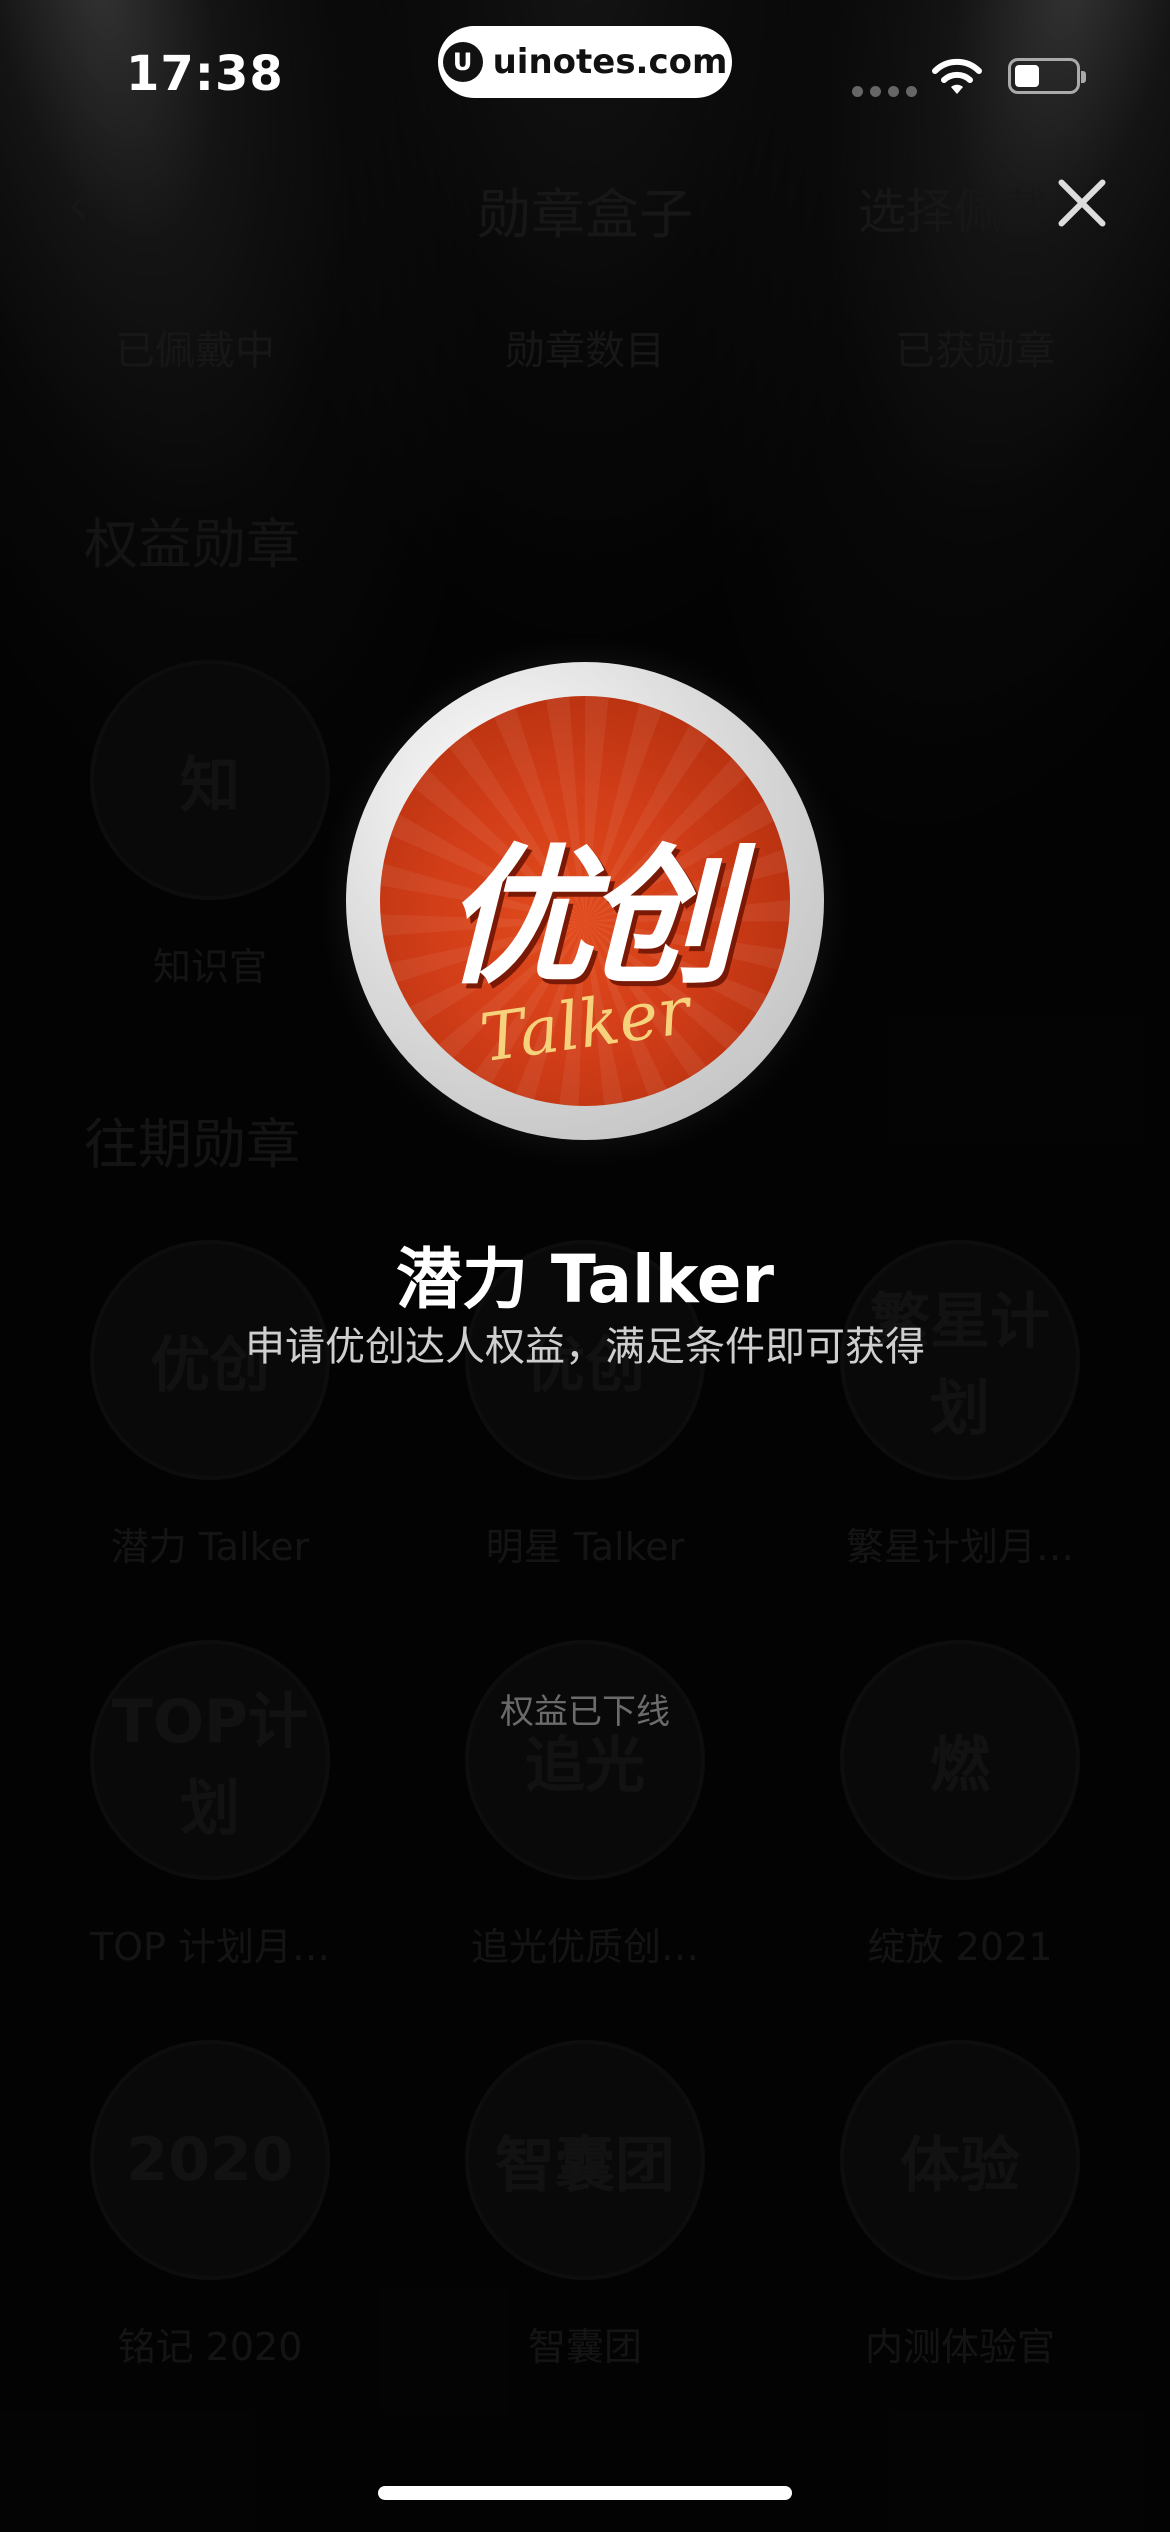 This screenshot has height=2532, width=1170. What do you see at coordinates (610, 62) in the screenshot?
I see `url-text: uinotes.com` at bounding box center [610, 62].